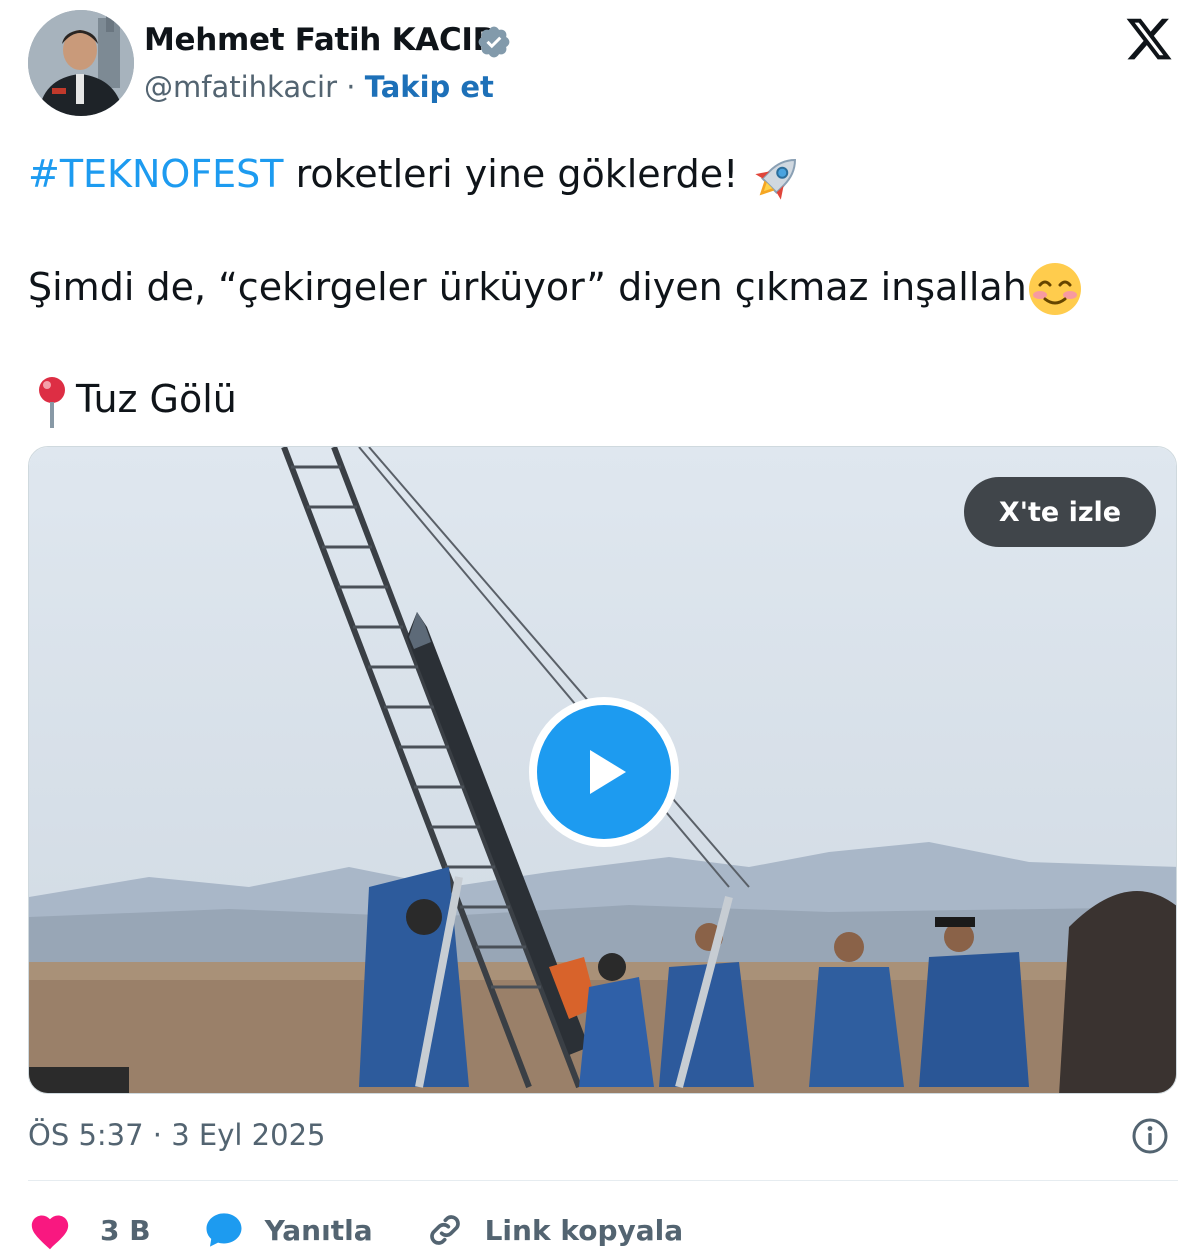 The image size is (1200, 1258). I want to click on x-logo-icon, so click(1149, 39).